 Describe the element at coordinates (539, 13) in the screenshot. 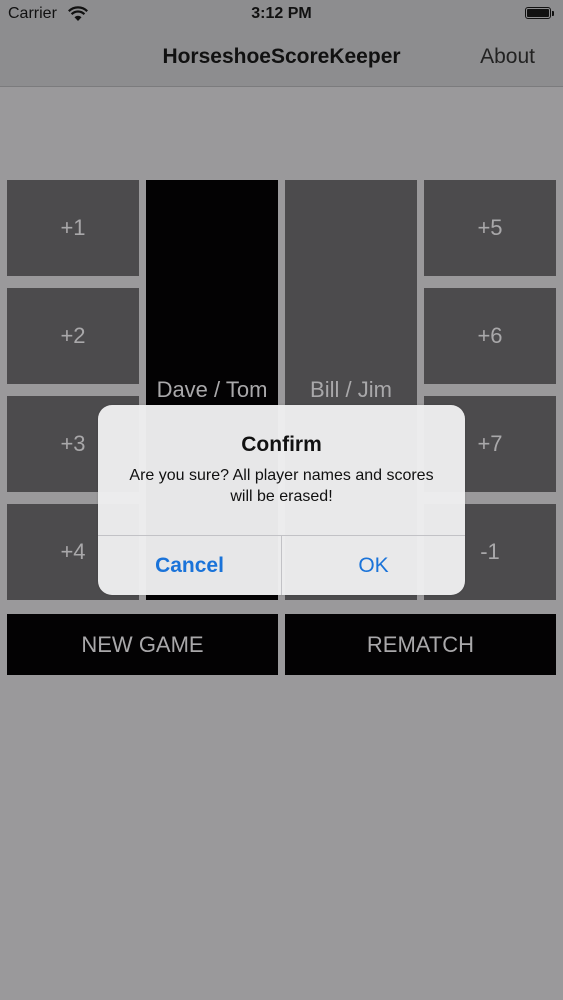

I see `battery-icon` at that location.